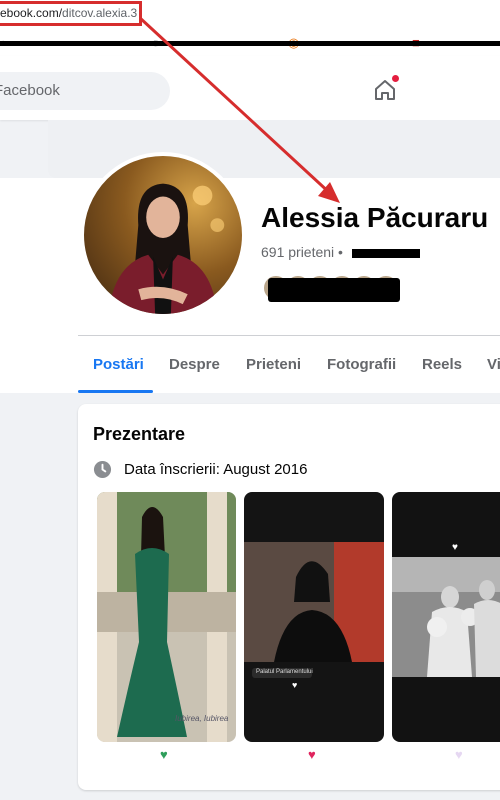 Image resolution: width=500 pixels, height=800 pixels. What do you see at coordinates (166, 617) in the screenshot?
I see `featured-photo-1: Iubirea, Iubirea` at bounding box center [166, 617].